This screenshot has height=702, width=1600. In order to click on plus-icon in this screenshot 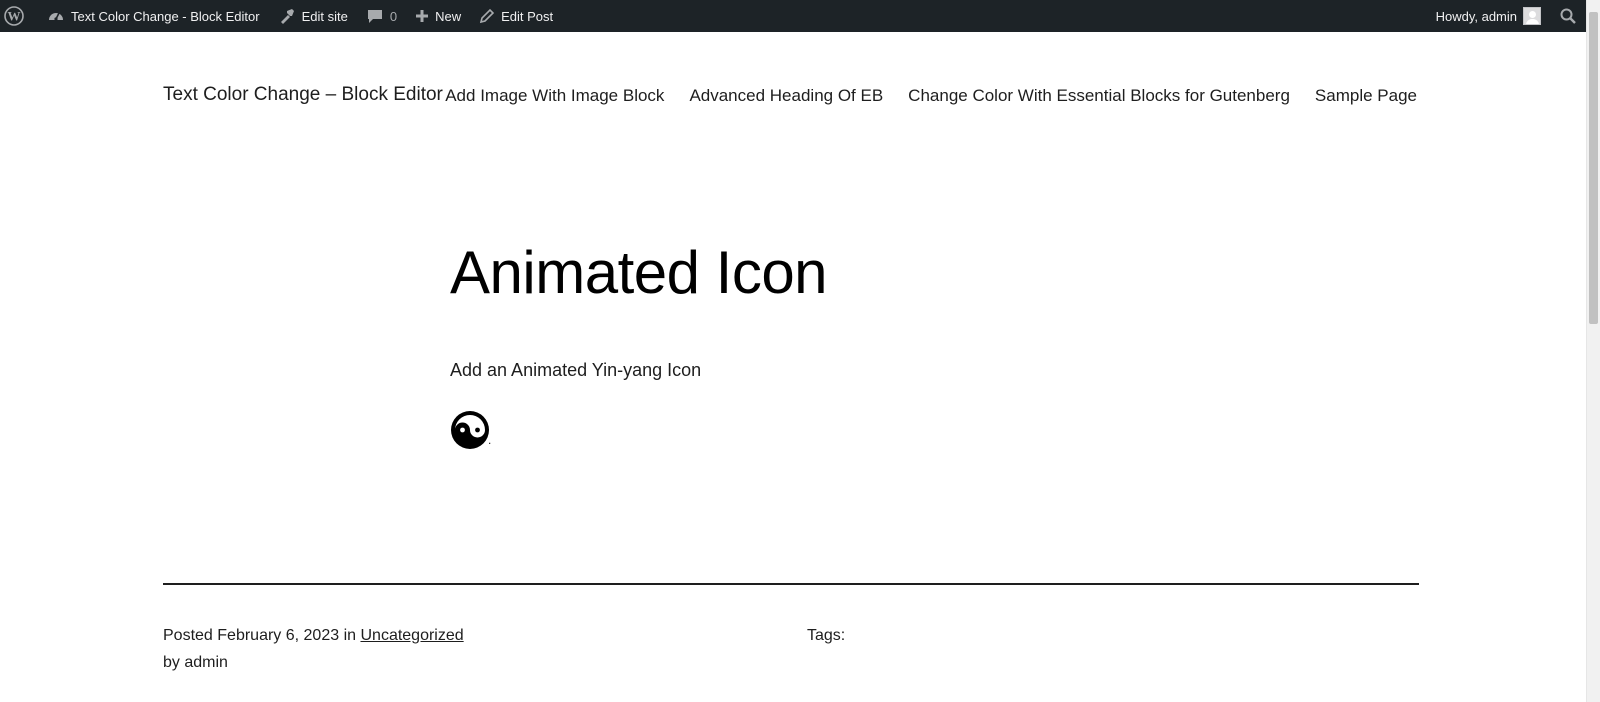, I will do `click(422, 16)`.